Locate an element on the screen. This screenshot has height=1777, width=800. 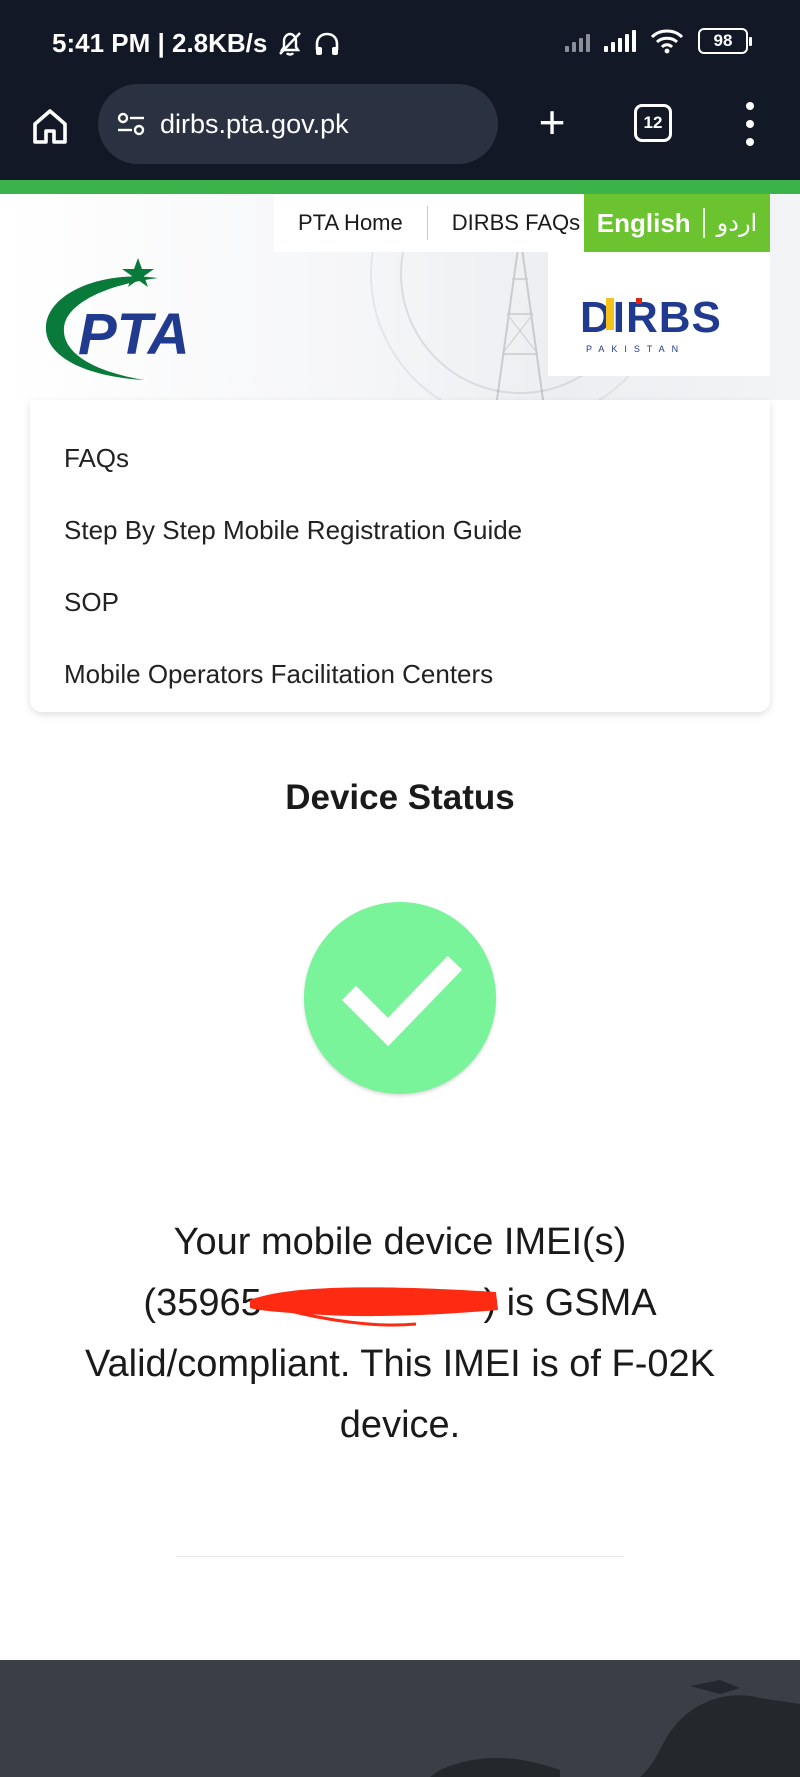
signal-1-icon is located at coordinates (577, 41).